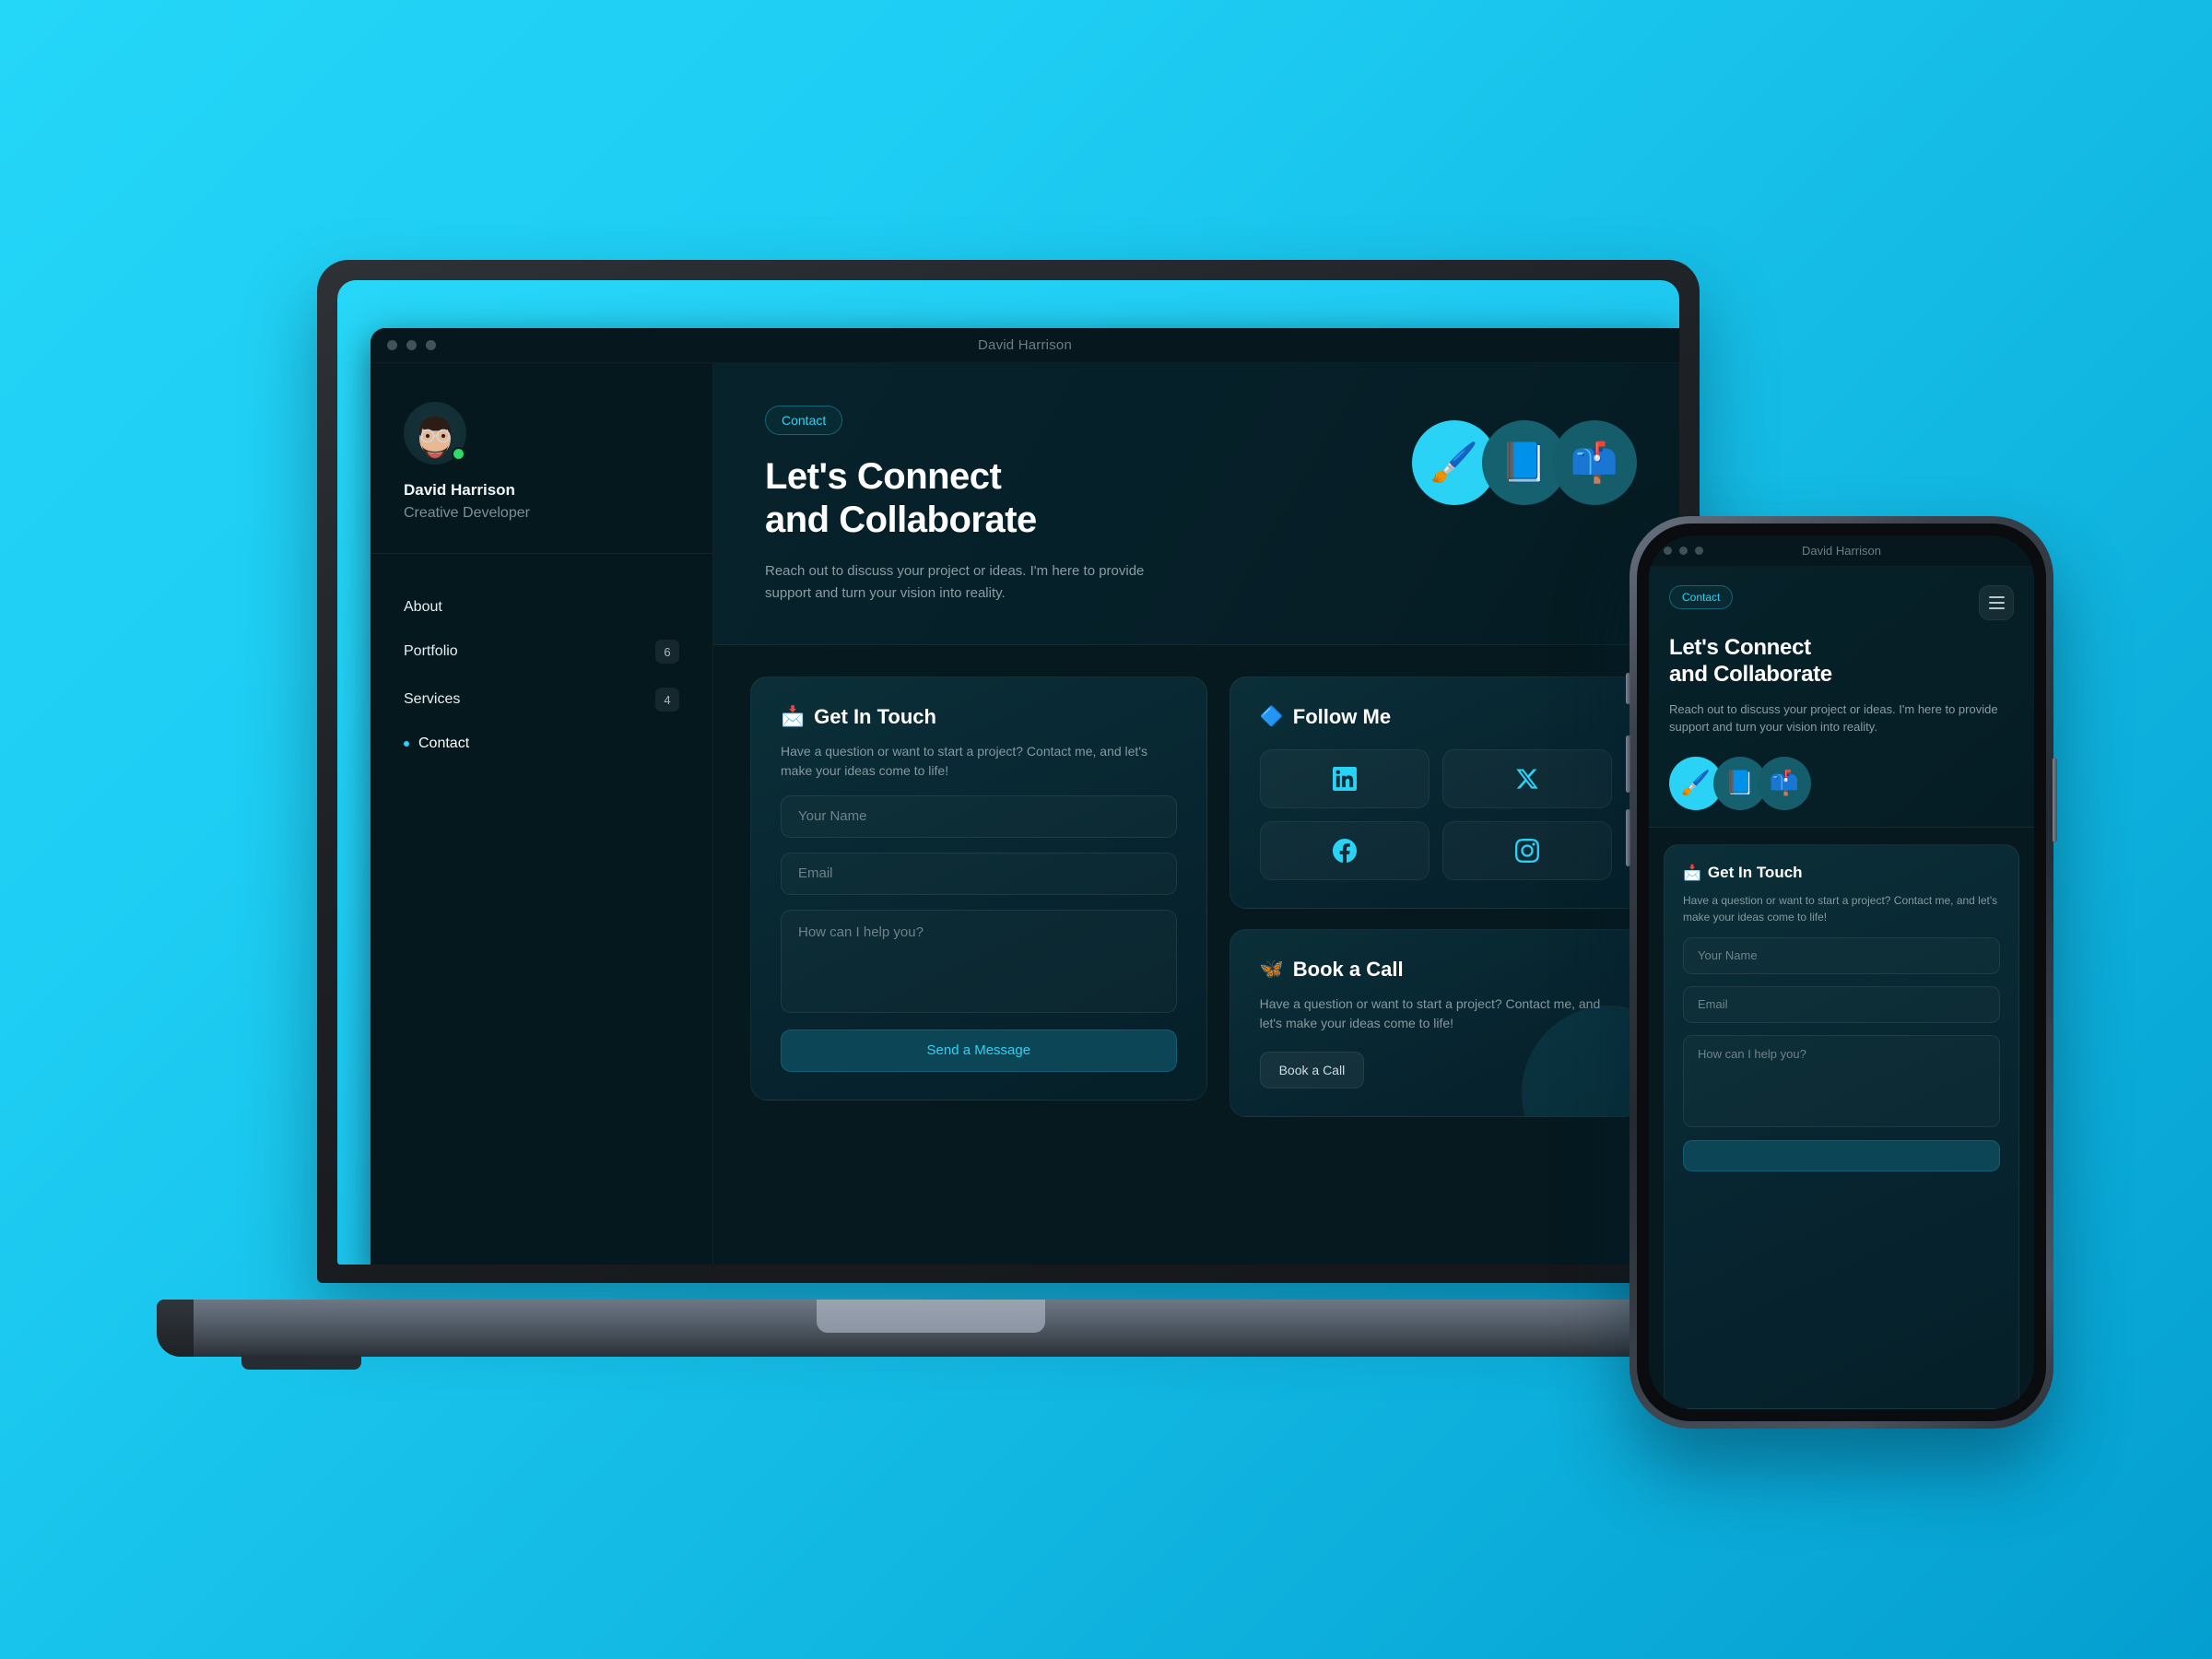 This screenshot has height=1659, width=2212. Describe the element at coordinates (1841, 873) in the screenshot. I see `phone-get-in-touch-title: 📩 Get In Touch` at that location.